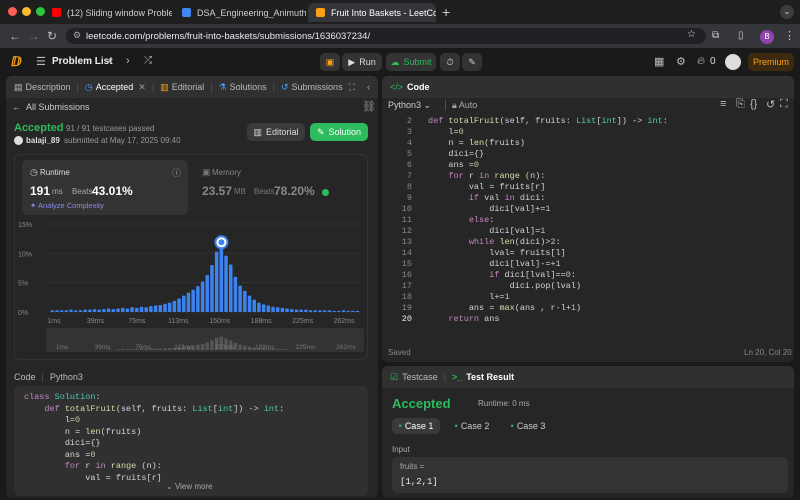  I want to click on editorial-button: ▥ Editorial, so click(276, 132).